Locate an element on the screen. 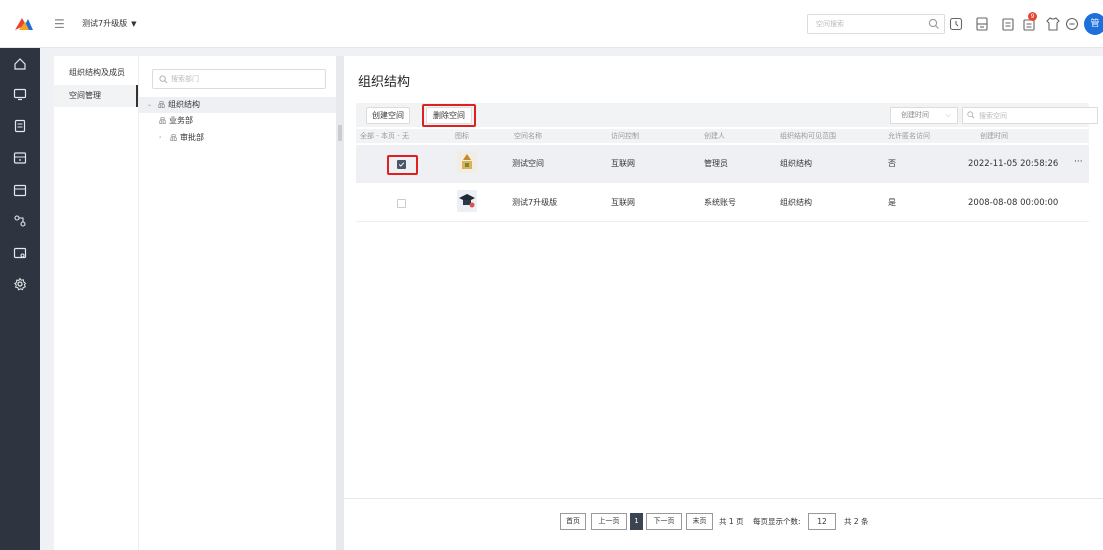 The image size is (1103, 550). top-bar: ☰ 测试7升级版 ▼ 9 管 is located at coordinates (551, 24).